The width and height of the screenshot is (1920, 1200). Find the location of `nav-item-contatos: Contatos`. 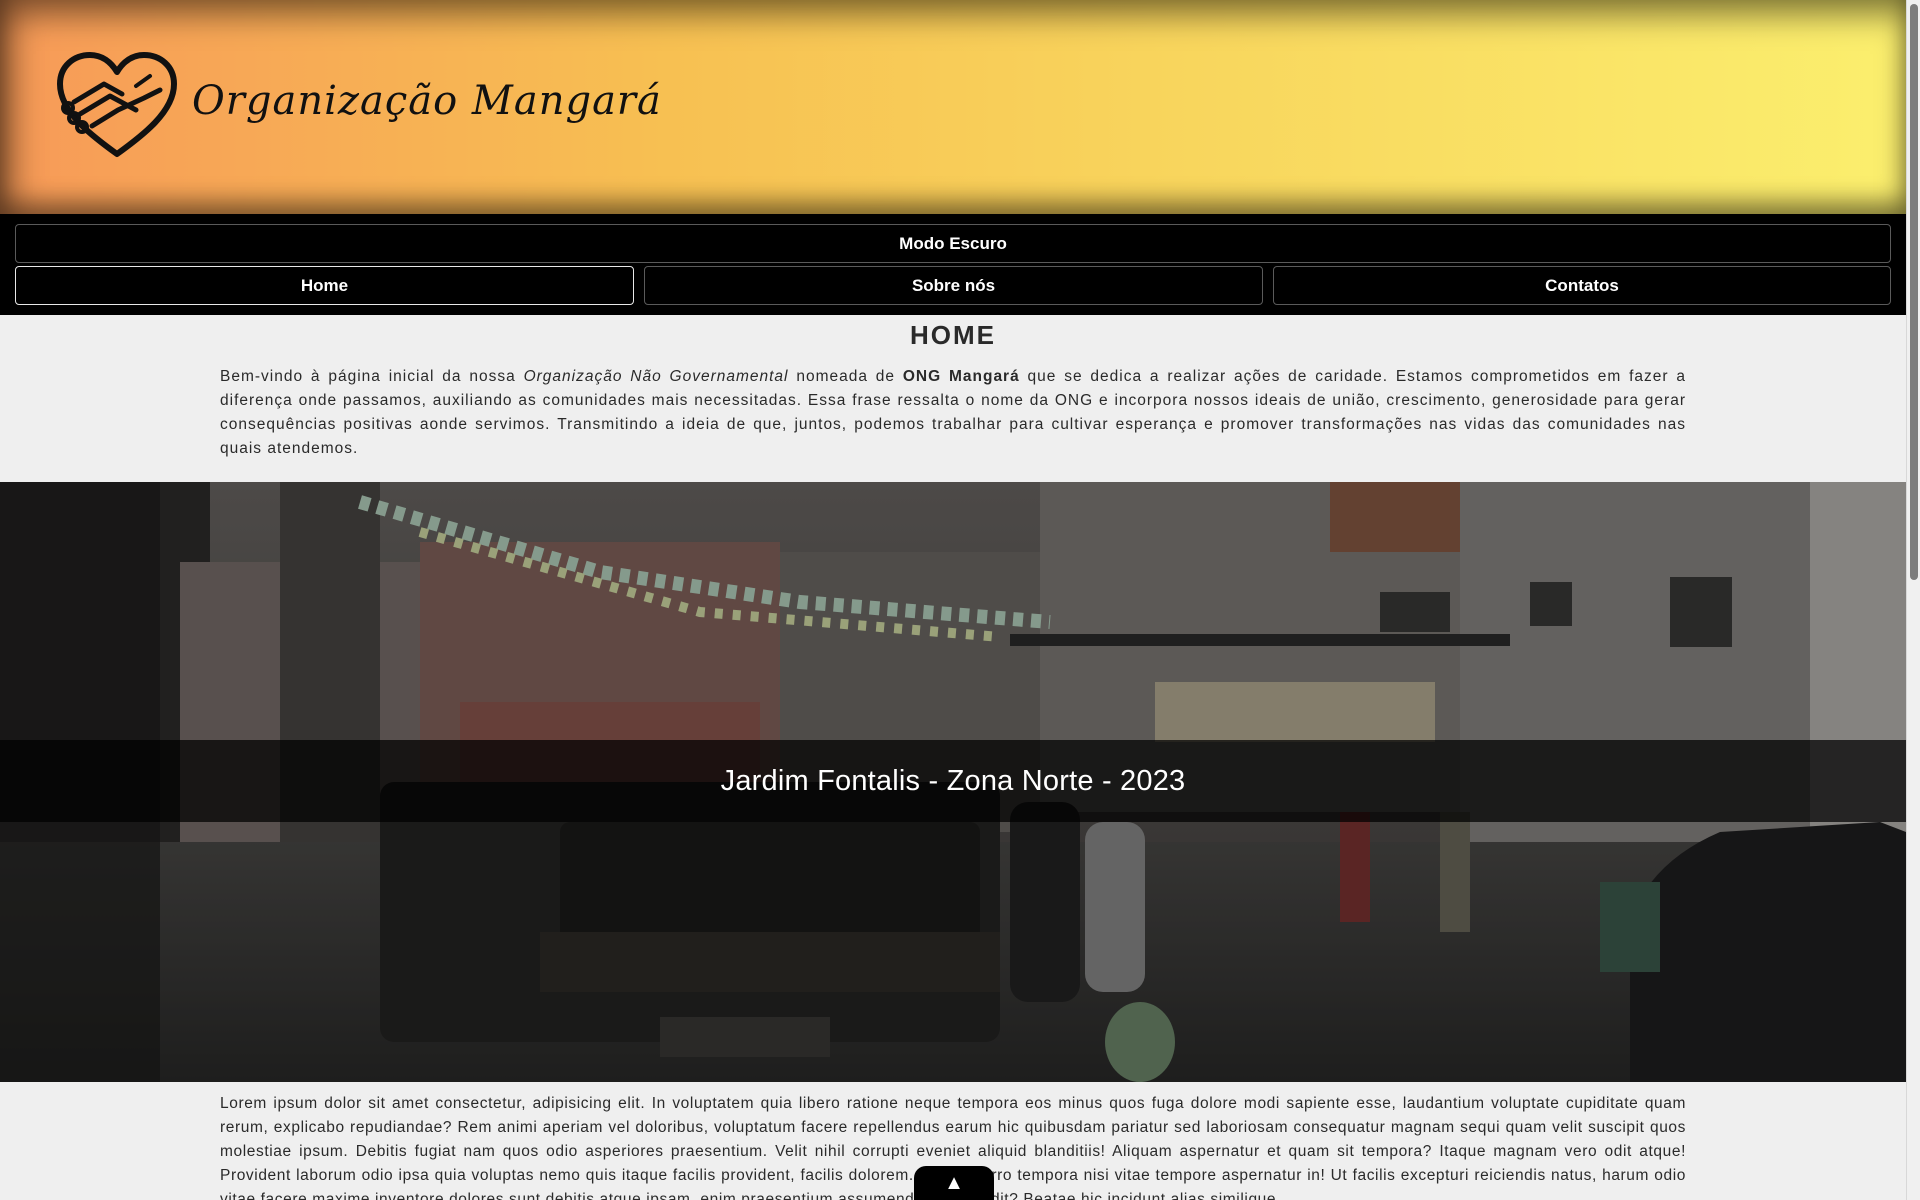

nav-item-contatos: Contatos is located at coordinates (1582, 285).